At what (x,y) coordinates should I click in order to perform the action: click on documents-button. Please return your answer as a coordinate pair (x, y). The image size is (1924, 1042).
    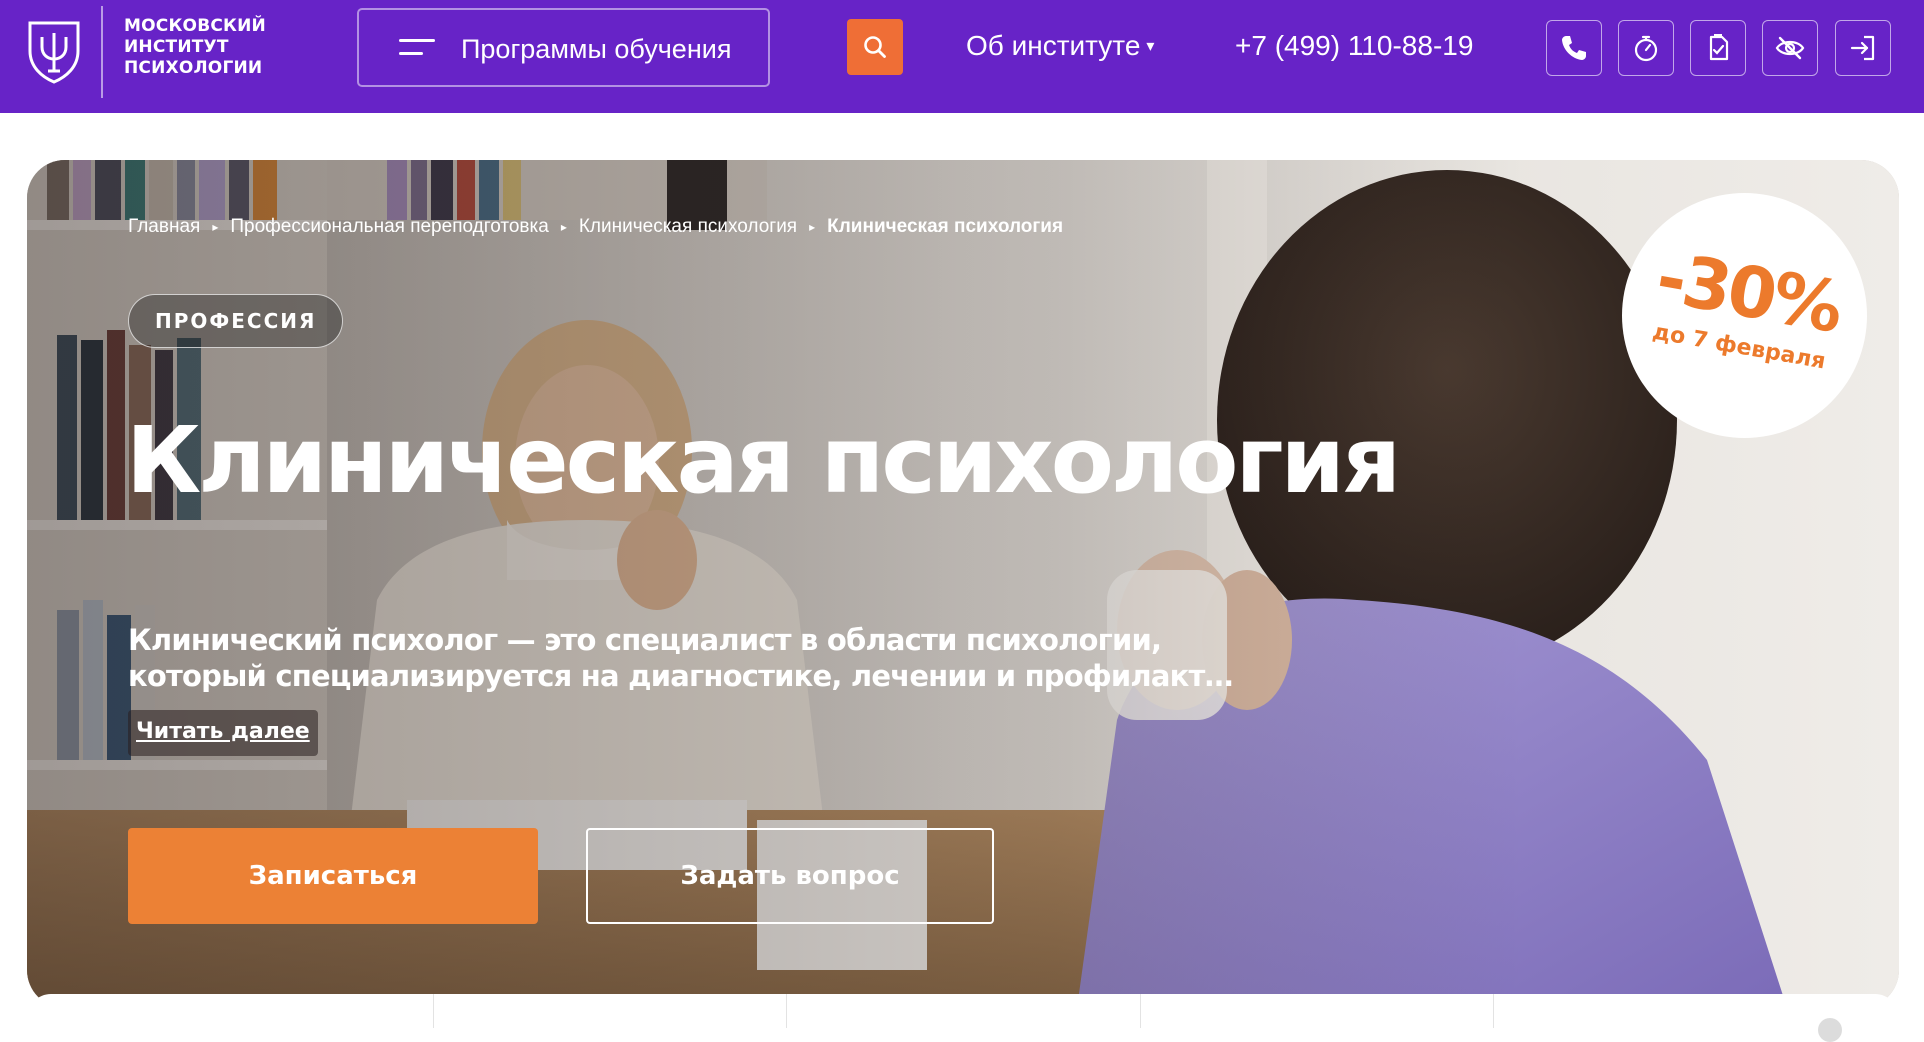
    Looking at the image, I should click on (1718, 48).